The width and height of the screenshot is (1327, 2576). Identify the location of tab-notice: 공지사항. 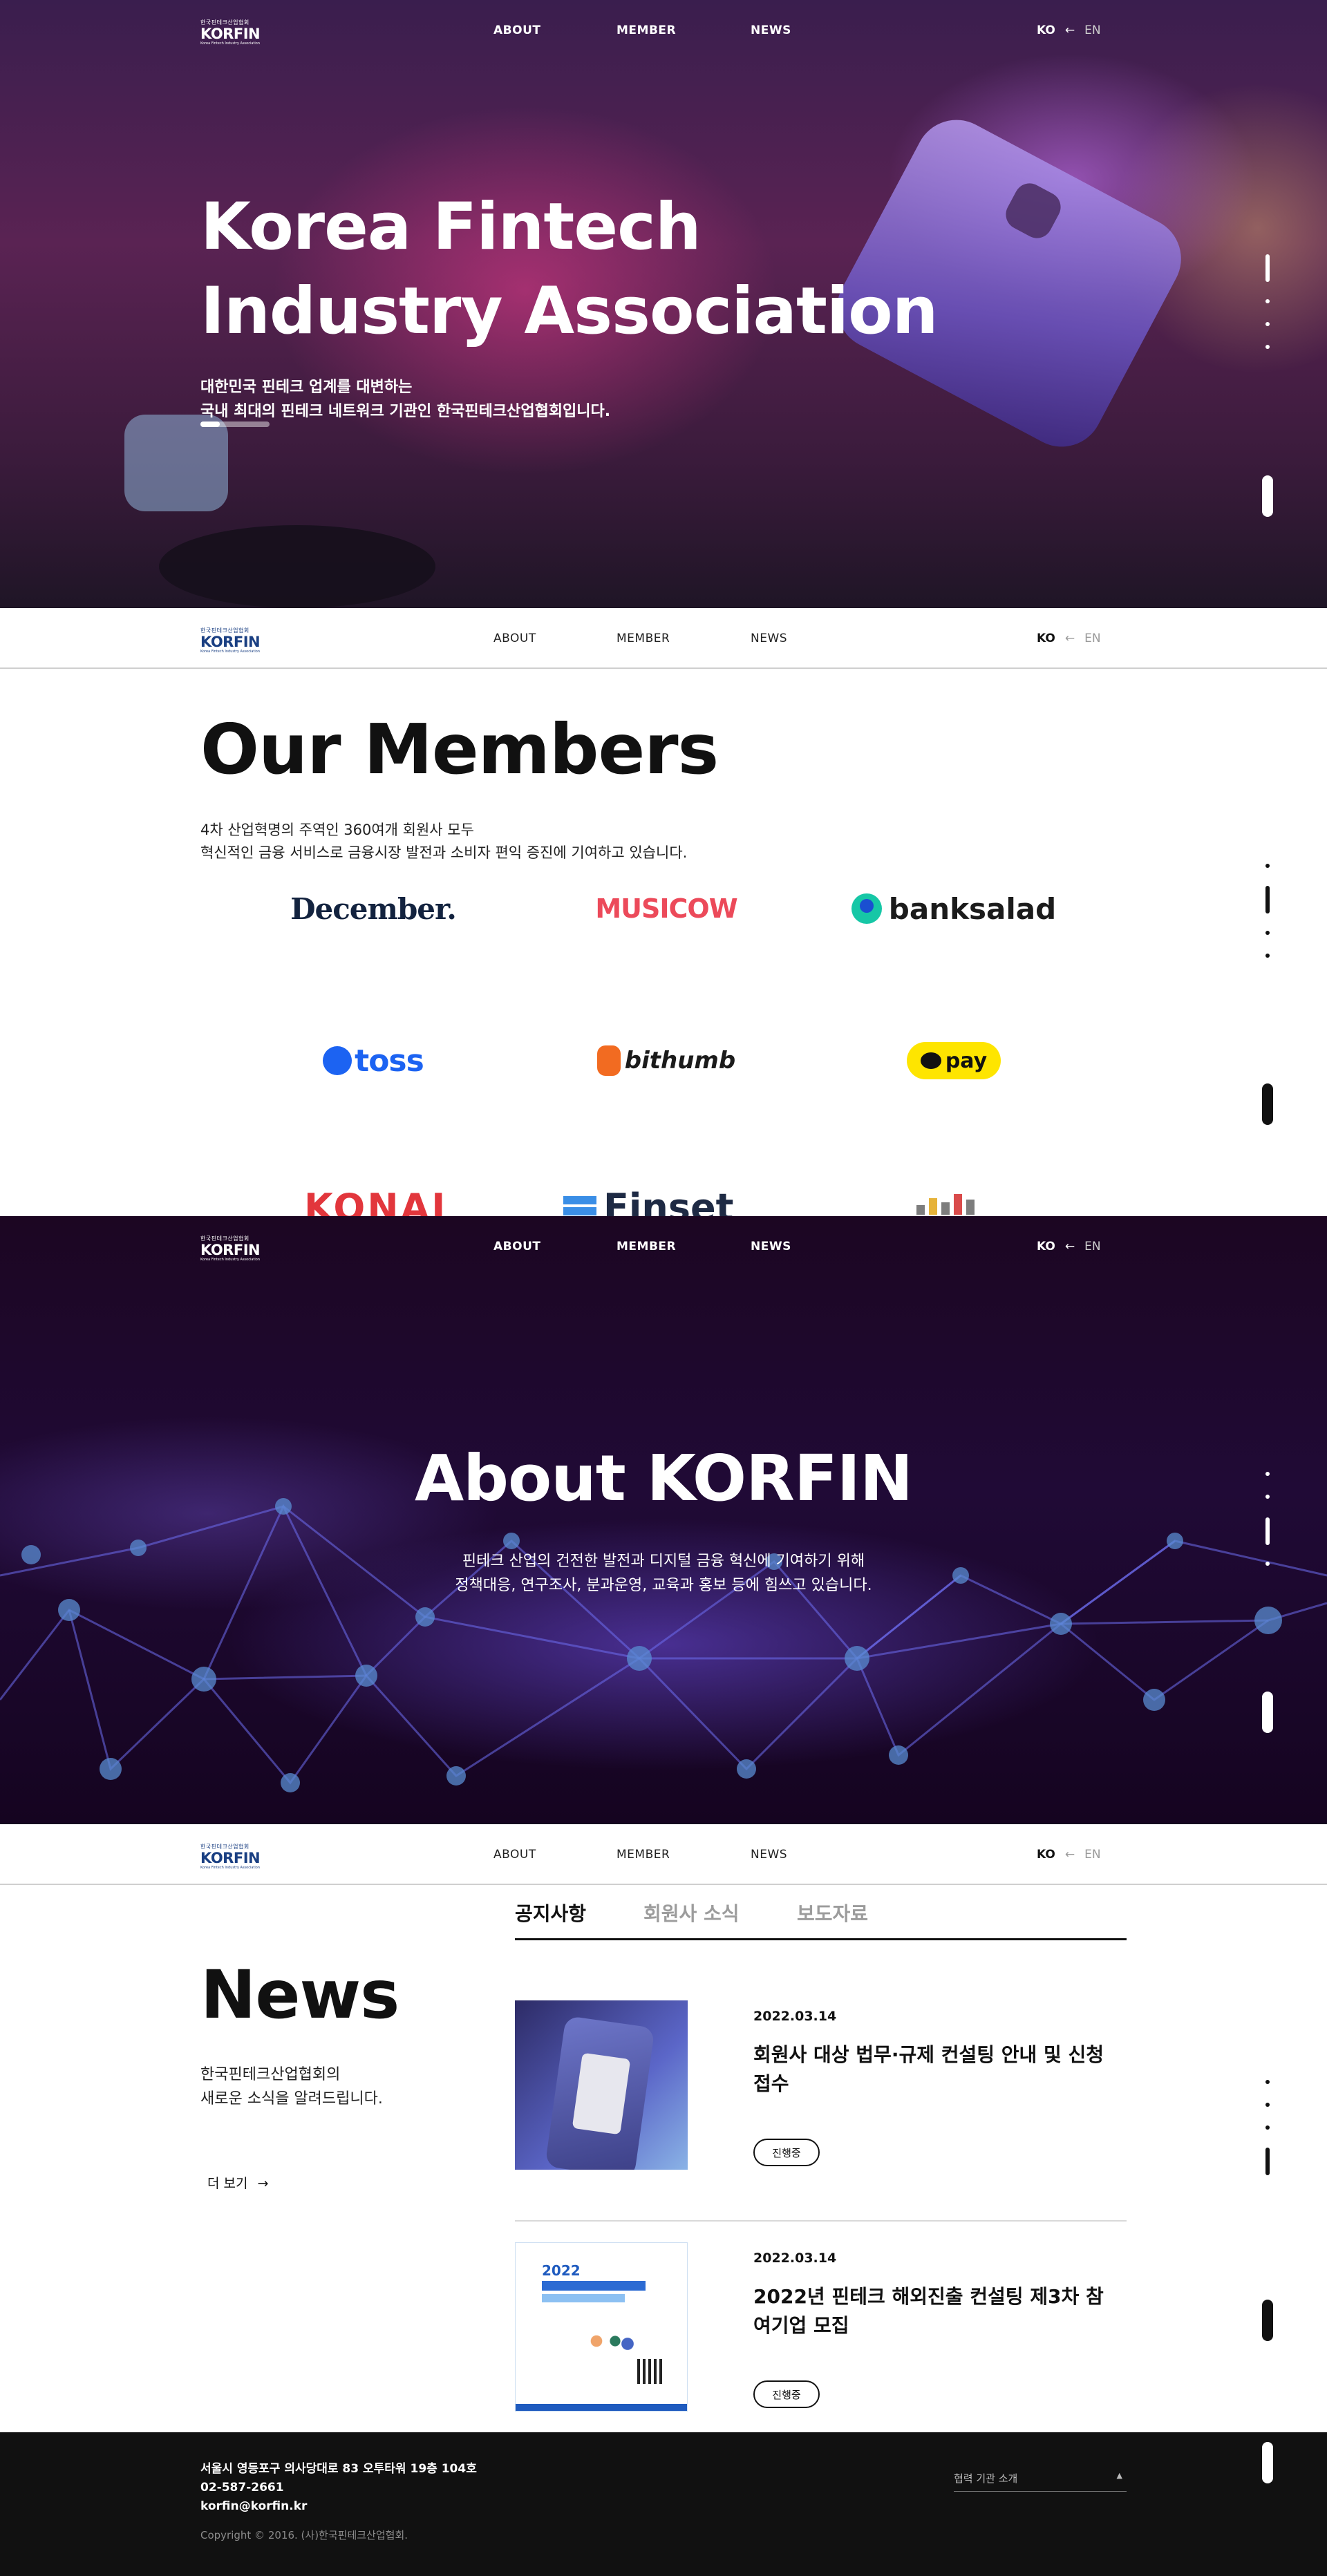
(550, 1912).